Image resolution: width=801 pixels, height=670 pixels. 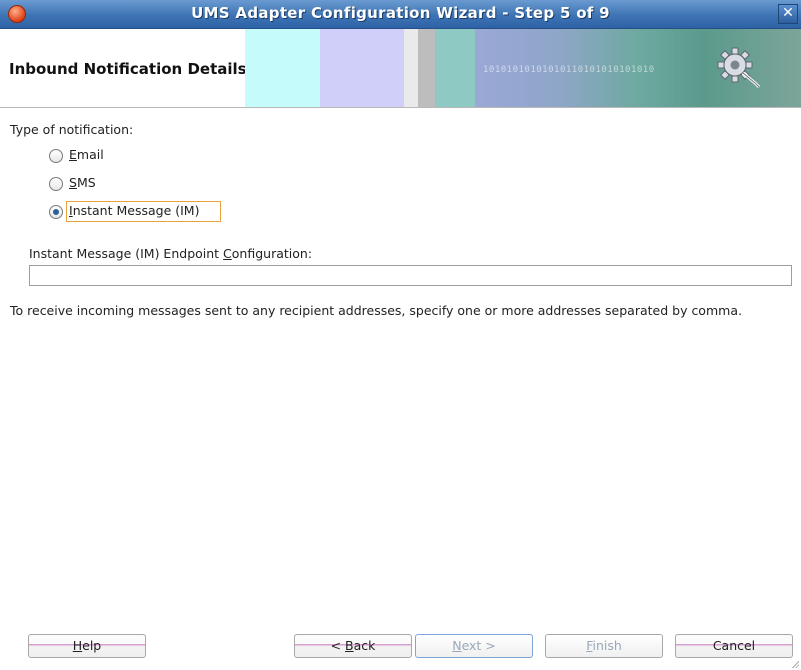 I want to click on close-icon: ✕, so click(x=788, y=13).